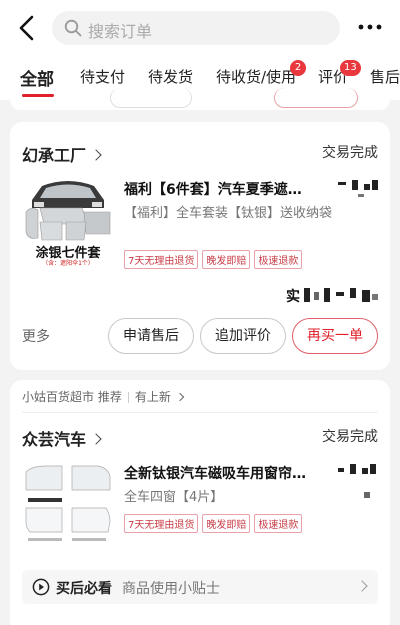 The height and width of the screenshot is (625, 400). What do you see at coordinates (62, 154) in the screenshot?
I see `shop-name: 幻承工厂` at bounding box center [62, 154].